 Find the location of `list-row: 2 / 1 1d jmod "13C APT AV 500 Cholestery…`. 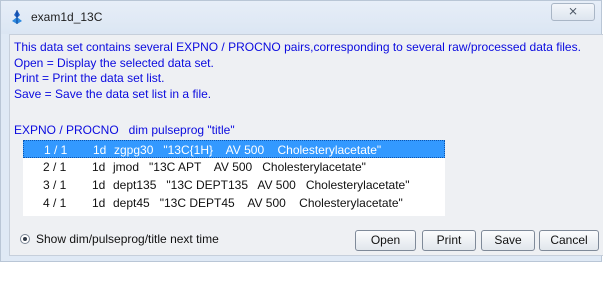

list-row: 2 / 1 1d jmod "13C APT AV 500 Cholestery… is located at coordinates (234, 167).